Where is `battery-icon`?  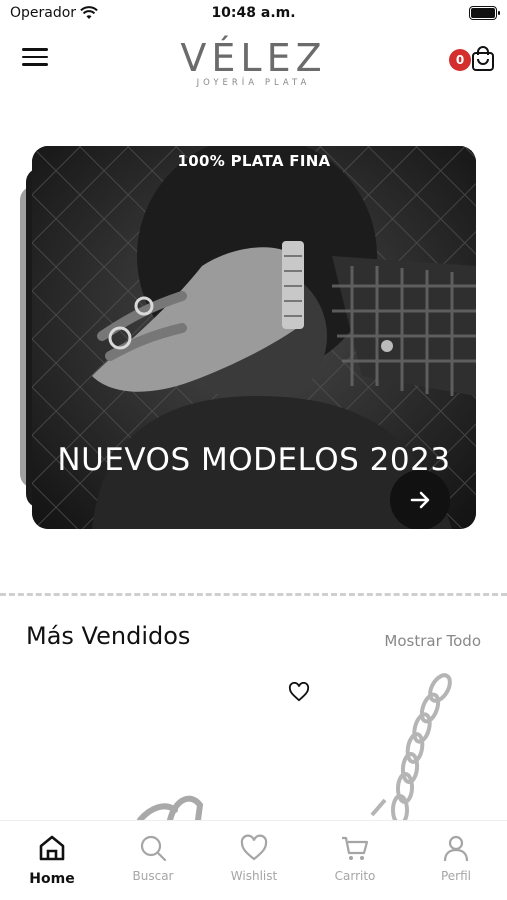 battery-icon is located at coordinates (484, 13).